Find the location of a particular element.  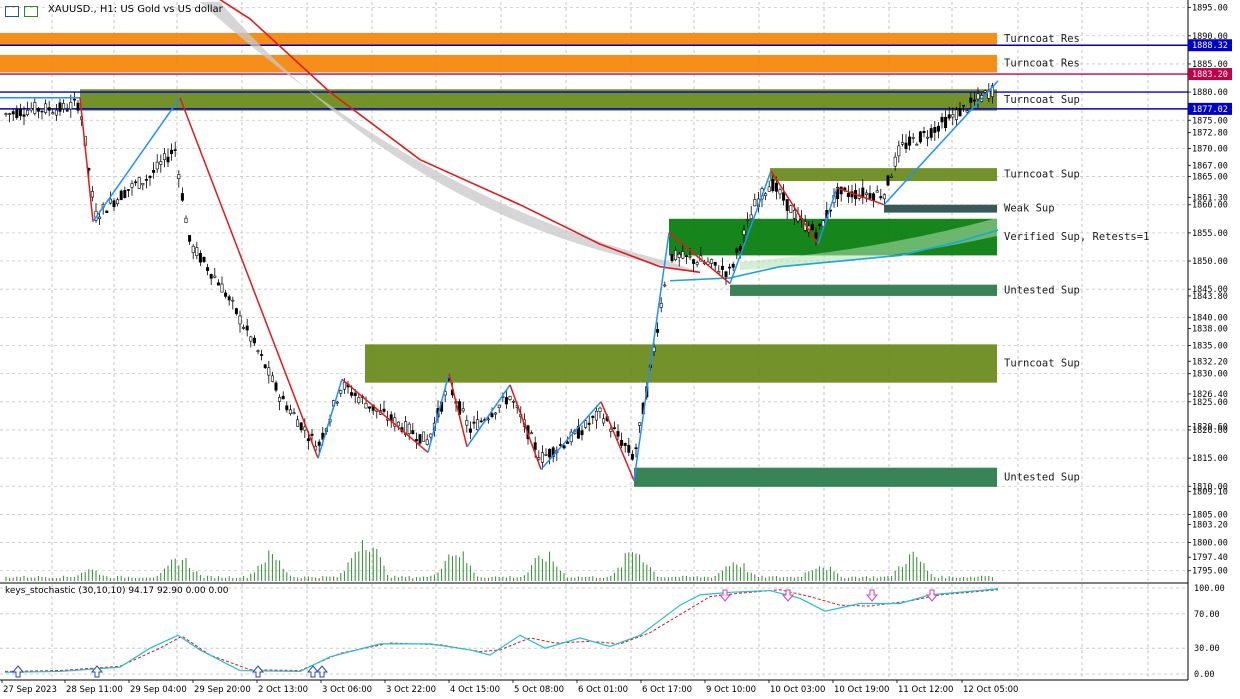

symbol-properties-icon is located at coordinates (31, 11).